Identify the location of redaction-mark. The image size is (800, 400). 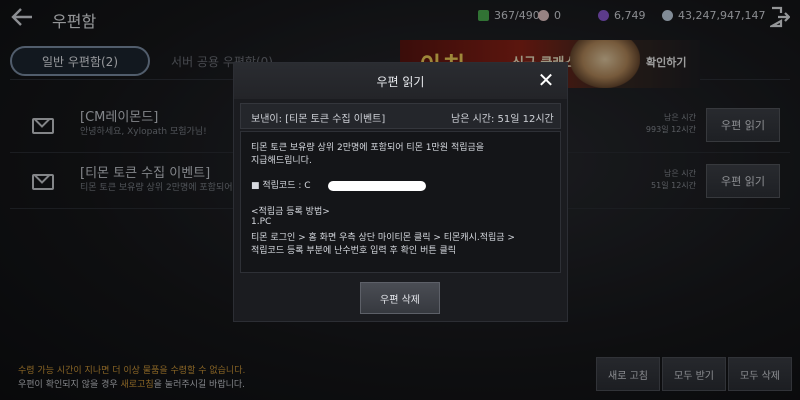
(377, 186).